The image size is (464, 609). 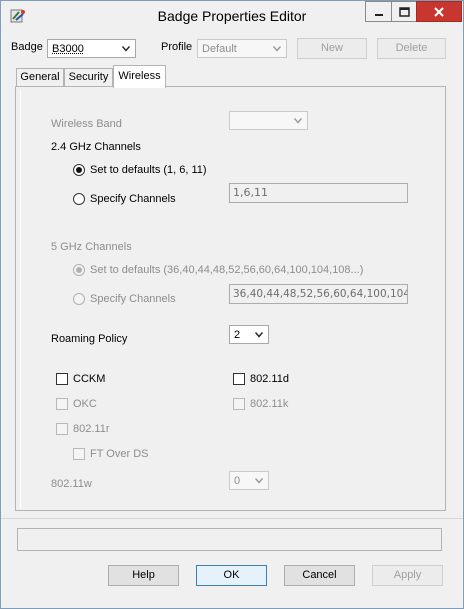 I want to click on profile-combo: Default, so click(x=242, y=48).